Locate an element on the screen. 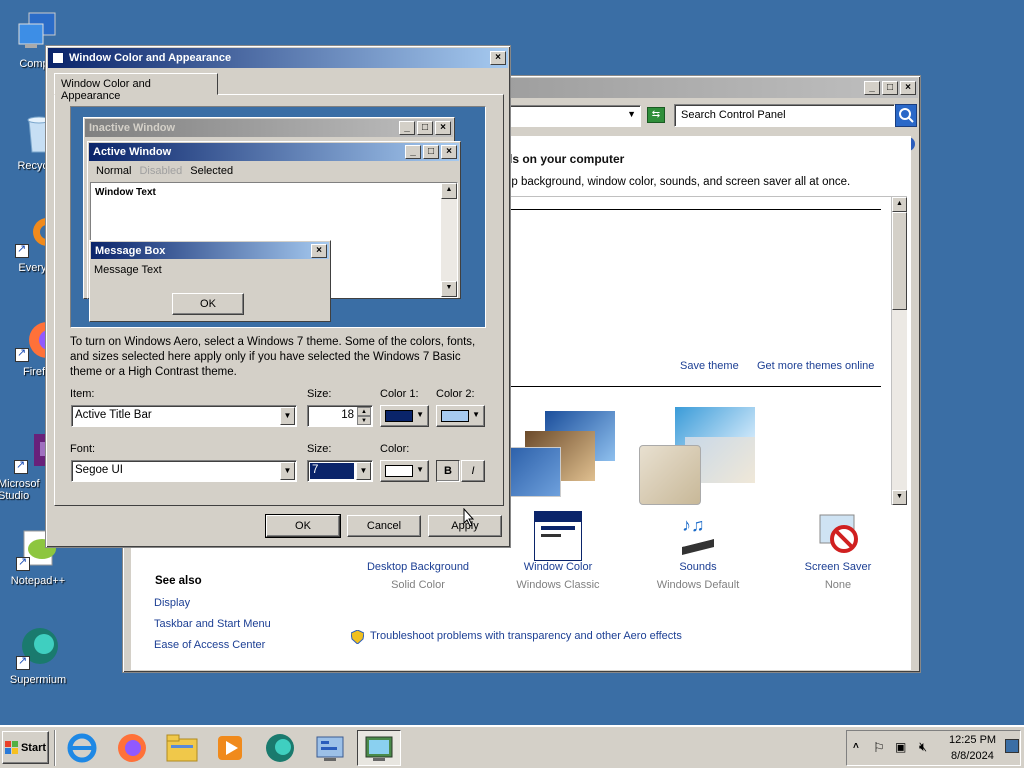  preview-msgbox-title: Message Box is located at coordinates (130, 250).